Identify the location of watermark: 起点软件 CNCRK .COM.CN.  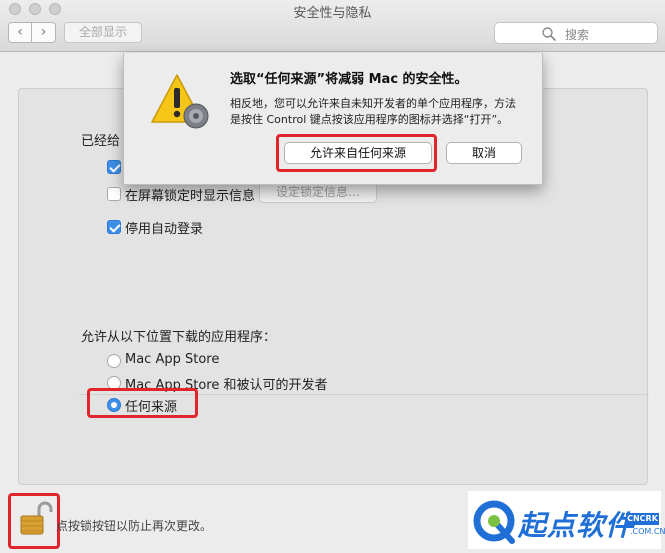
(566, 520).